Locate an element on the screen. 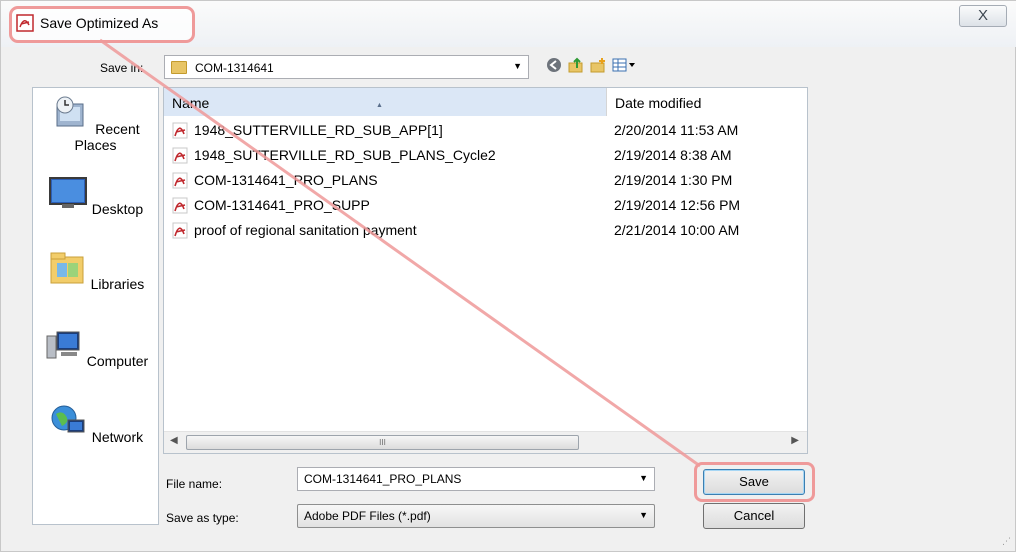  scrollbar-grip: III is located at coordinates (382, 442).